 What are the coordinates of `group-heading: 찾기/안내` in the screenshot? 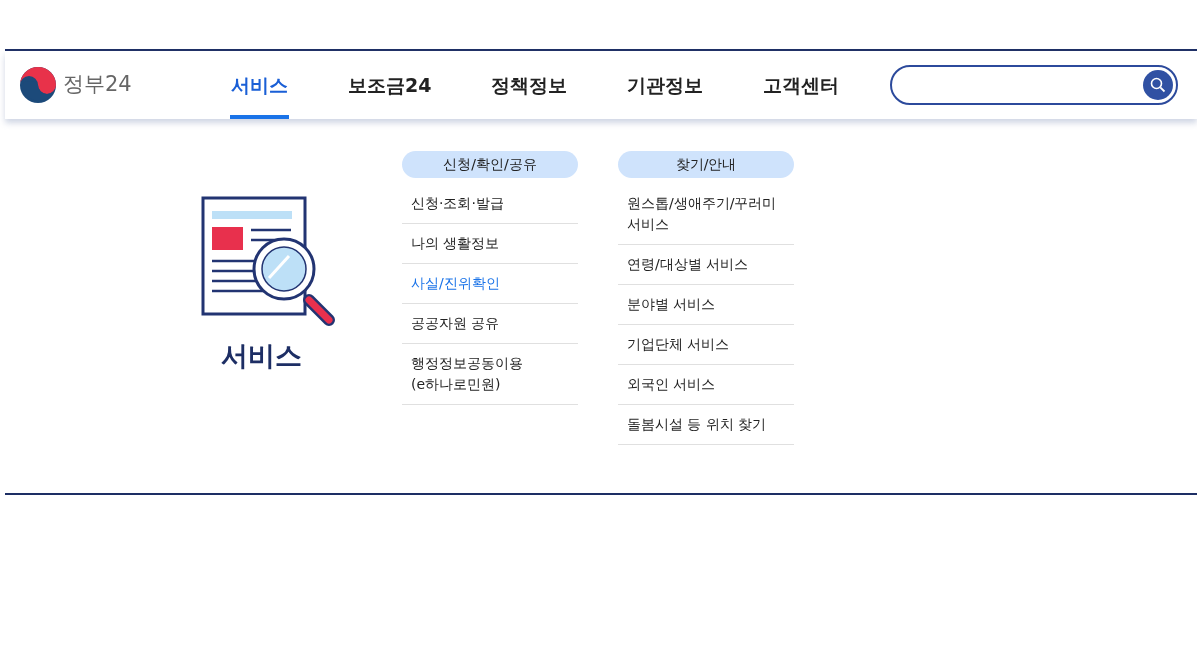 It's located at (706, 164).